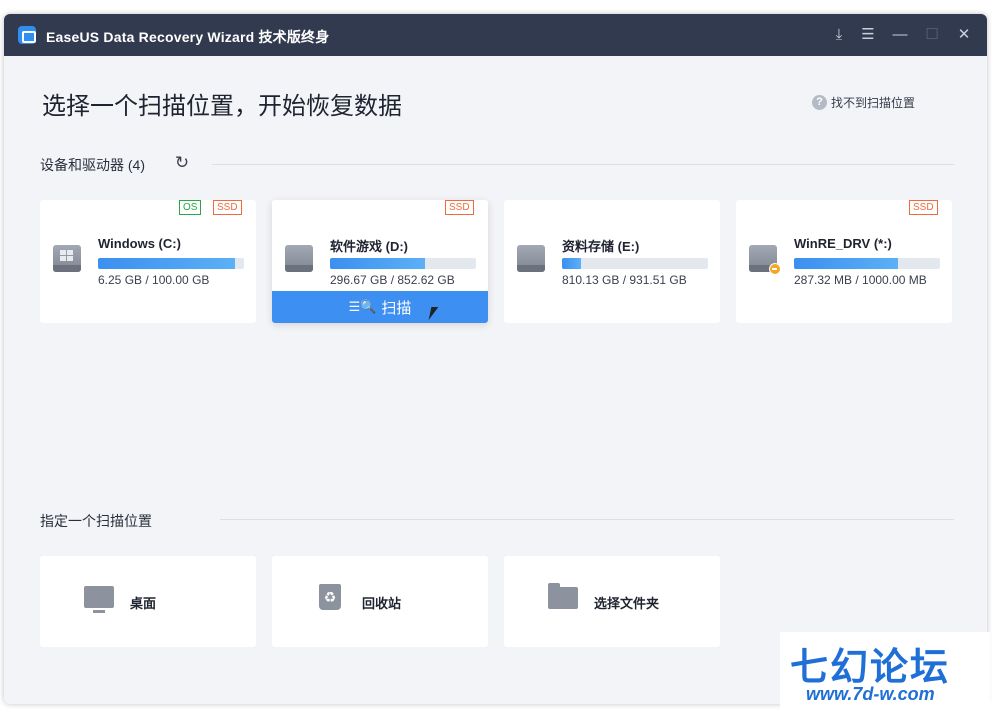 The image size is (998, 714). What do you see at coordinates (870, 694) in the screenshot?
I see `watermark-url: www.7d-w.com` at bounding box center [870, 694].